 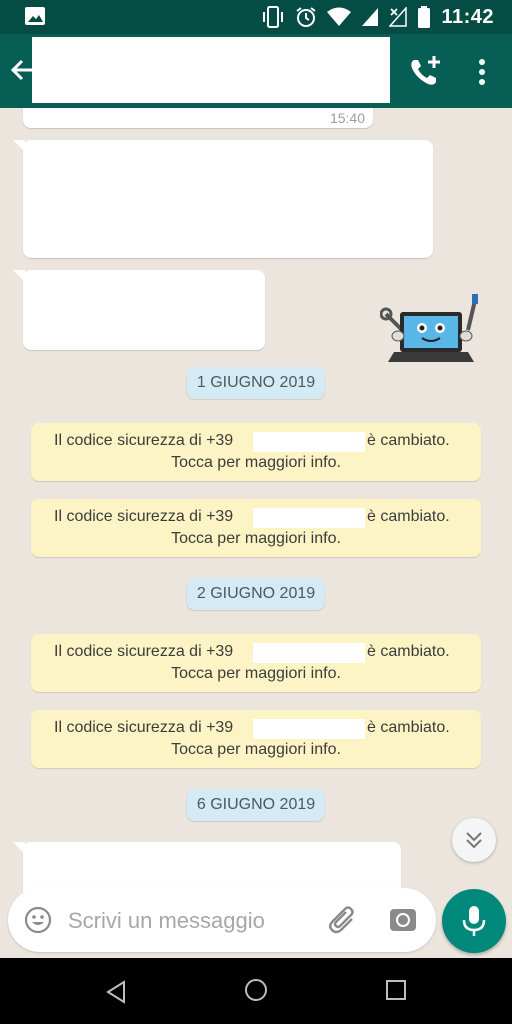 I want to click on mic-icon, so click(x=474, y=921).